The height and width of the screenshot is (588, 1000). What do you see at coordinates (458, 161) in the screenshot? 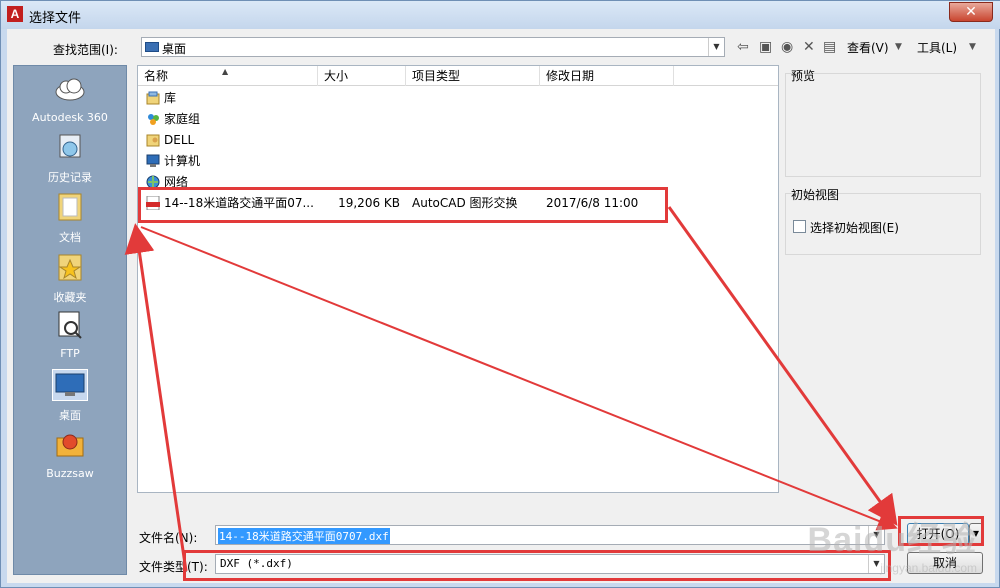
I see `file-row: 计算机` at bounding box center [458, 161].